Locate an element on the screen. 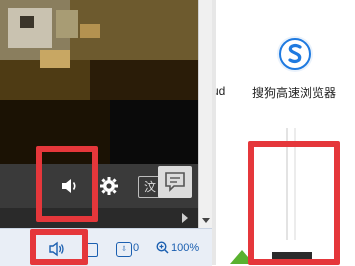 Image resolution: width=355 pixels, height=266 pixels. comment-icon is located at coordinates (175, 182).